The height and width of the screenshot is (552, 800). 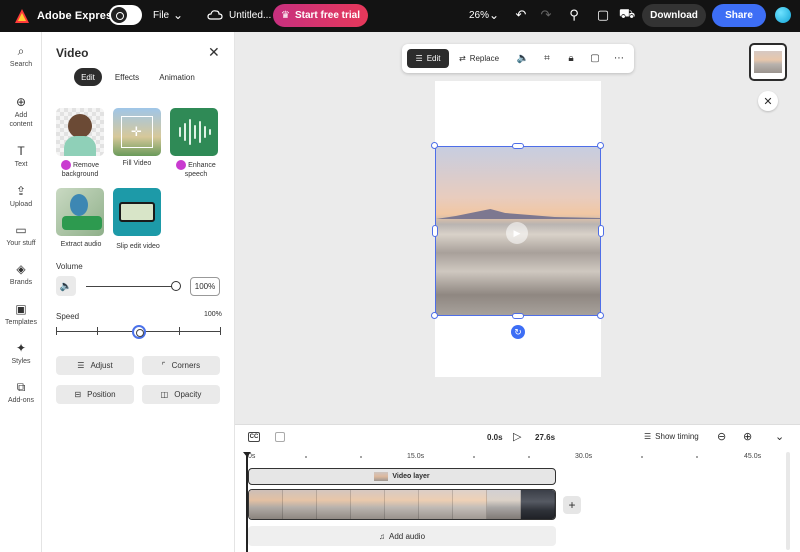 I want to click on redo-icon: ↷, so click(x=546, y=15).